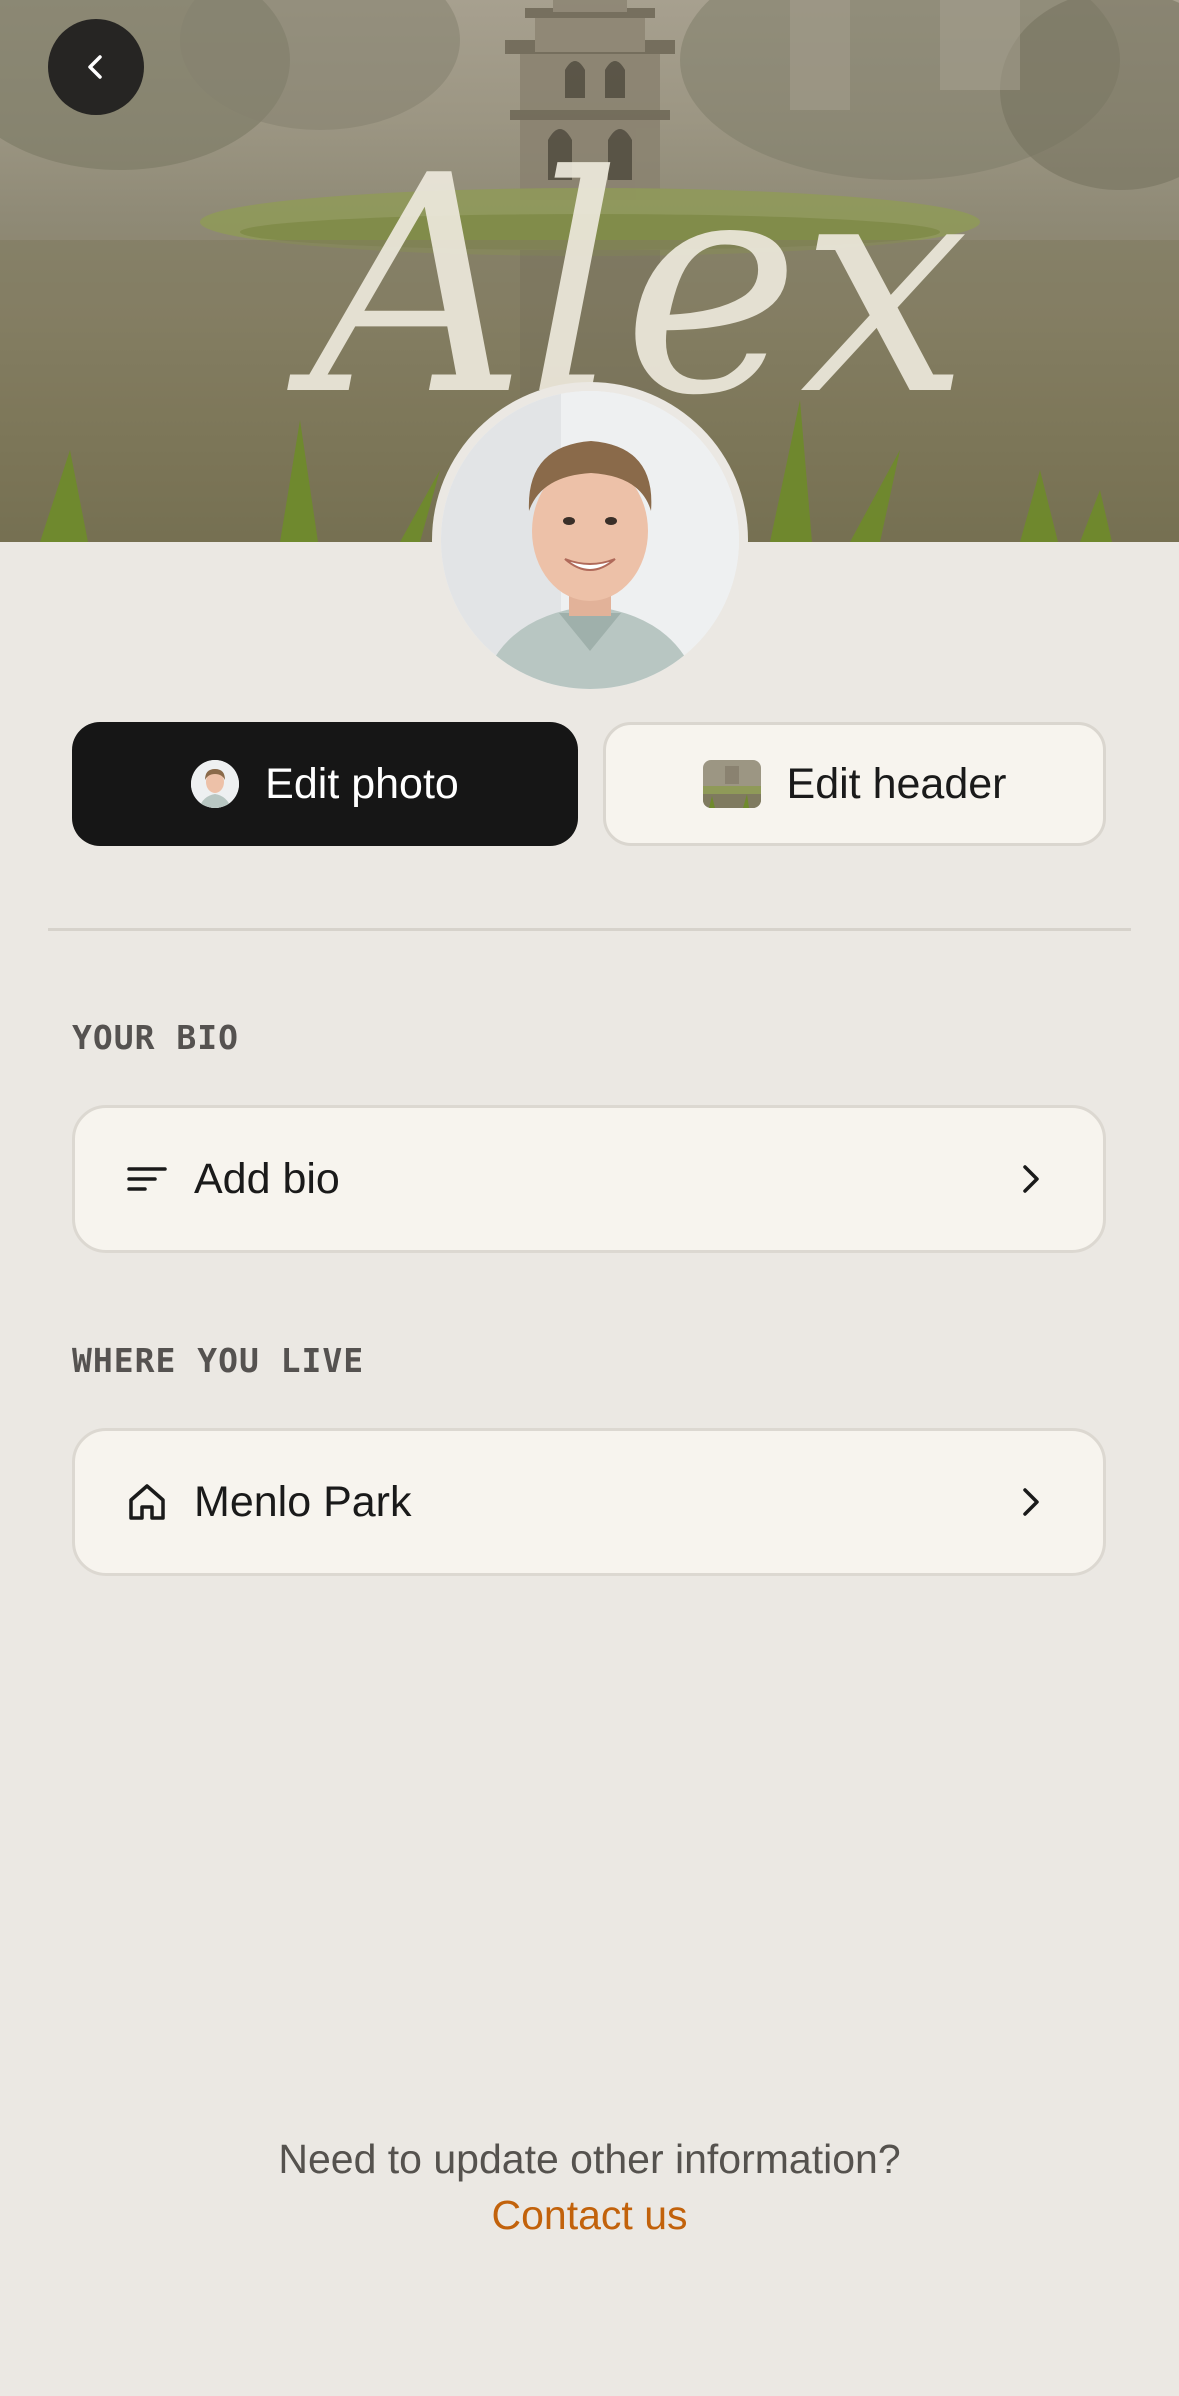 The height and width of the screenshot is (2396, 1179). What do you see at coordinates (215, 784) in the screenshot?
I see `avatar-thumbnail-icon` at bounding box center [215, 784].